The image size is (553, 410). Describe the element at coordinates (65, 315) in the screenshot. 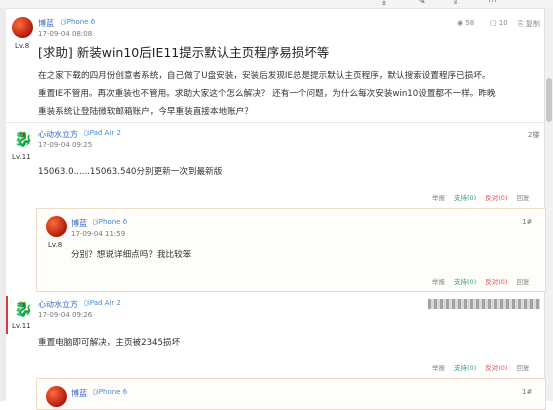

I see `reply-date: 17-09-04 09:26` at that location.